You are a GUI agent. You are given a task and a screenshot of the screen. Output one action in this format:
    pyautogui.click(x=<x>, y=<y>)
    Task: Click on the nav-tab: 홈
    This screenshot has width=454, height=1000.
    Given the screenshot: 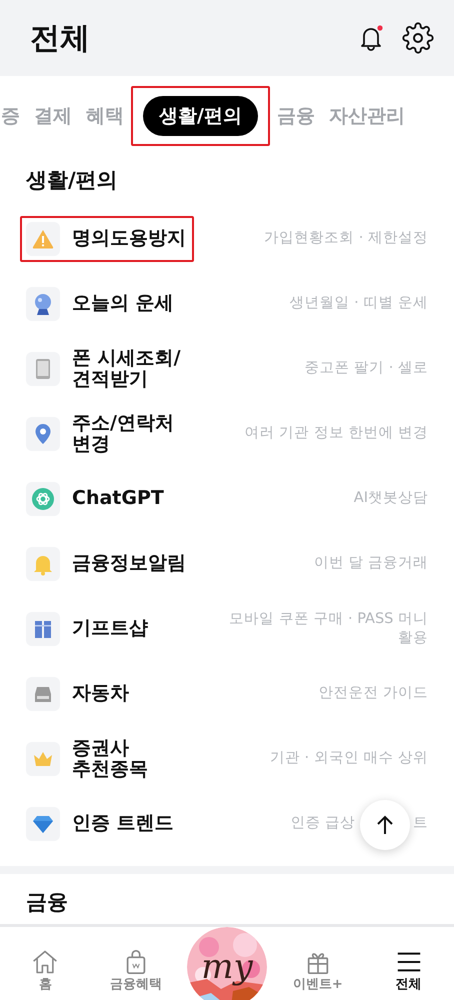 What is the action you would take?
    pyautogui.click(x=45, y=970)
    